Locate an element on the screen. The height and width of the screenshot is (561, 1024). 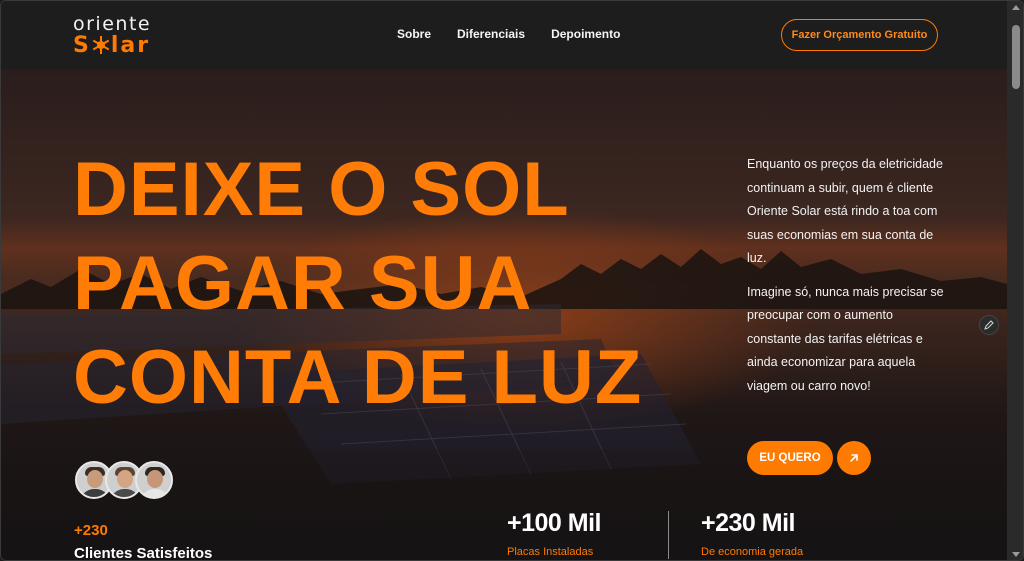
headline-line-3: CONTA DE LUZ is located at coordinates (358, 377).